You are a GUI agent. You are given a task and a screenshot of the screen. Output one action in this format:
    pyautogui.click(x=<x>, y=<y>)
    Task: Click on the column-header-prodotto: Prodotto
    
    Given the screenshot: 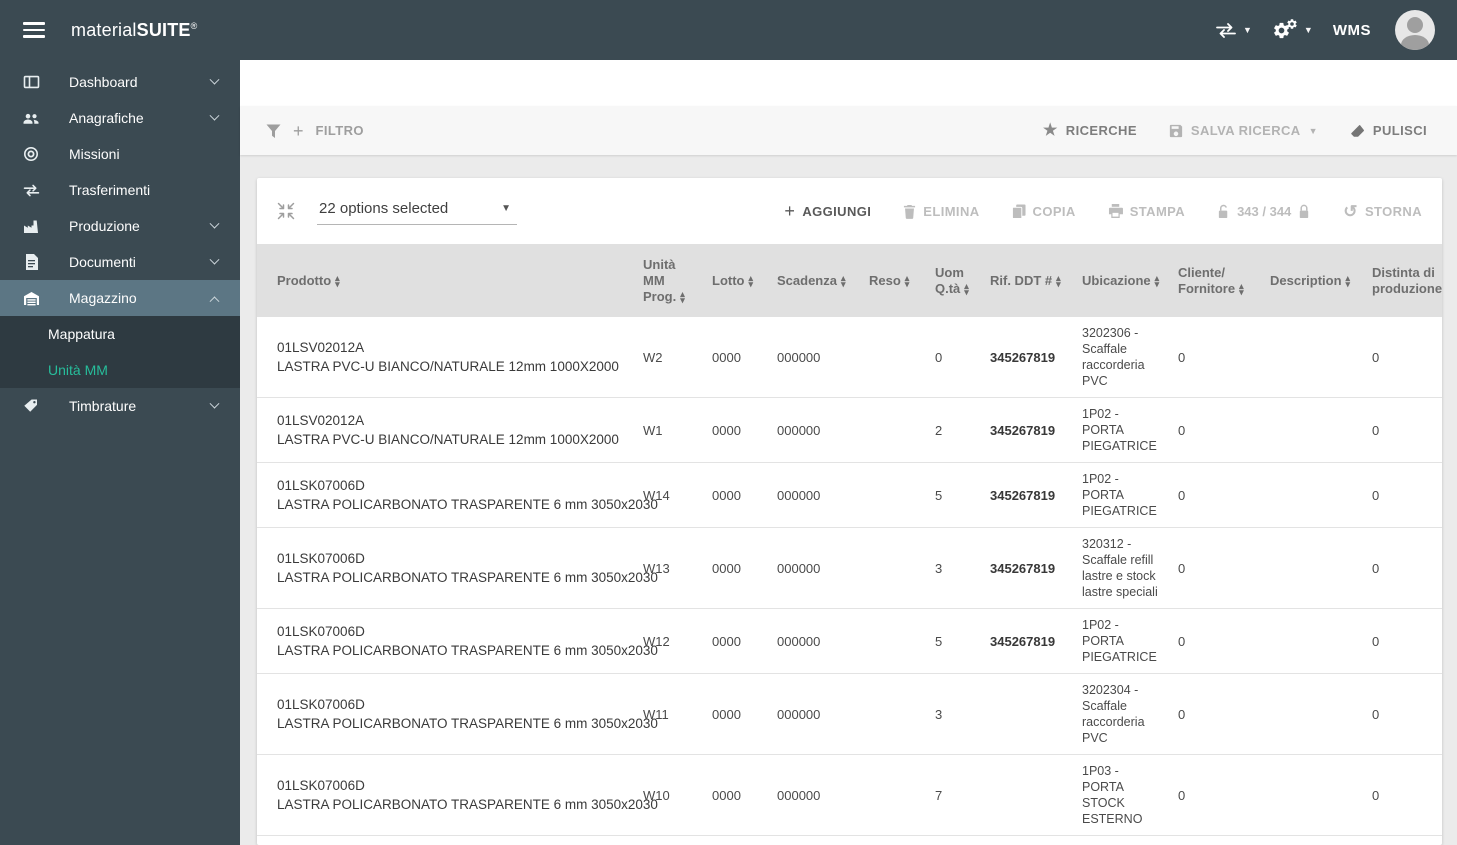 What is the action you would take?
    pyautogui.click(x=445, y=280)
    